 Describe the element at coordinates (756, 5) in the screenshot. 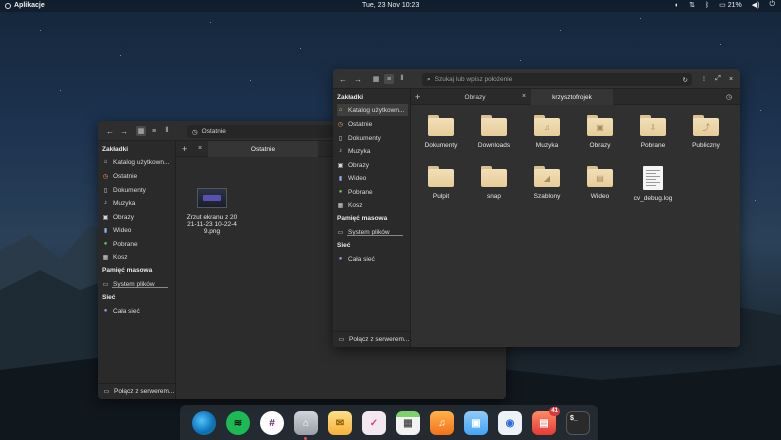

I see `volume-icon: ◀)` at that location.